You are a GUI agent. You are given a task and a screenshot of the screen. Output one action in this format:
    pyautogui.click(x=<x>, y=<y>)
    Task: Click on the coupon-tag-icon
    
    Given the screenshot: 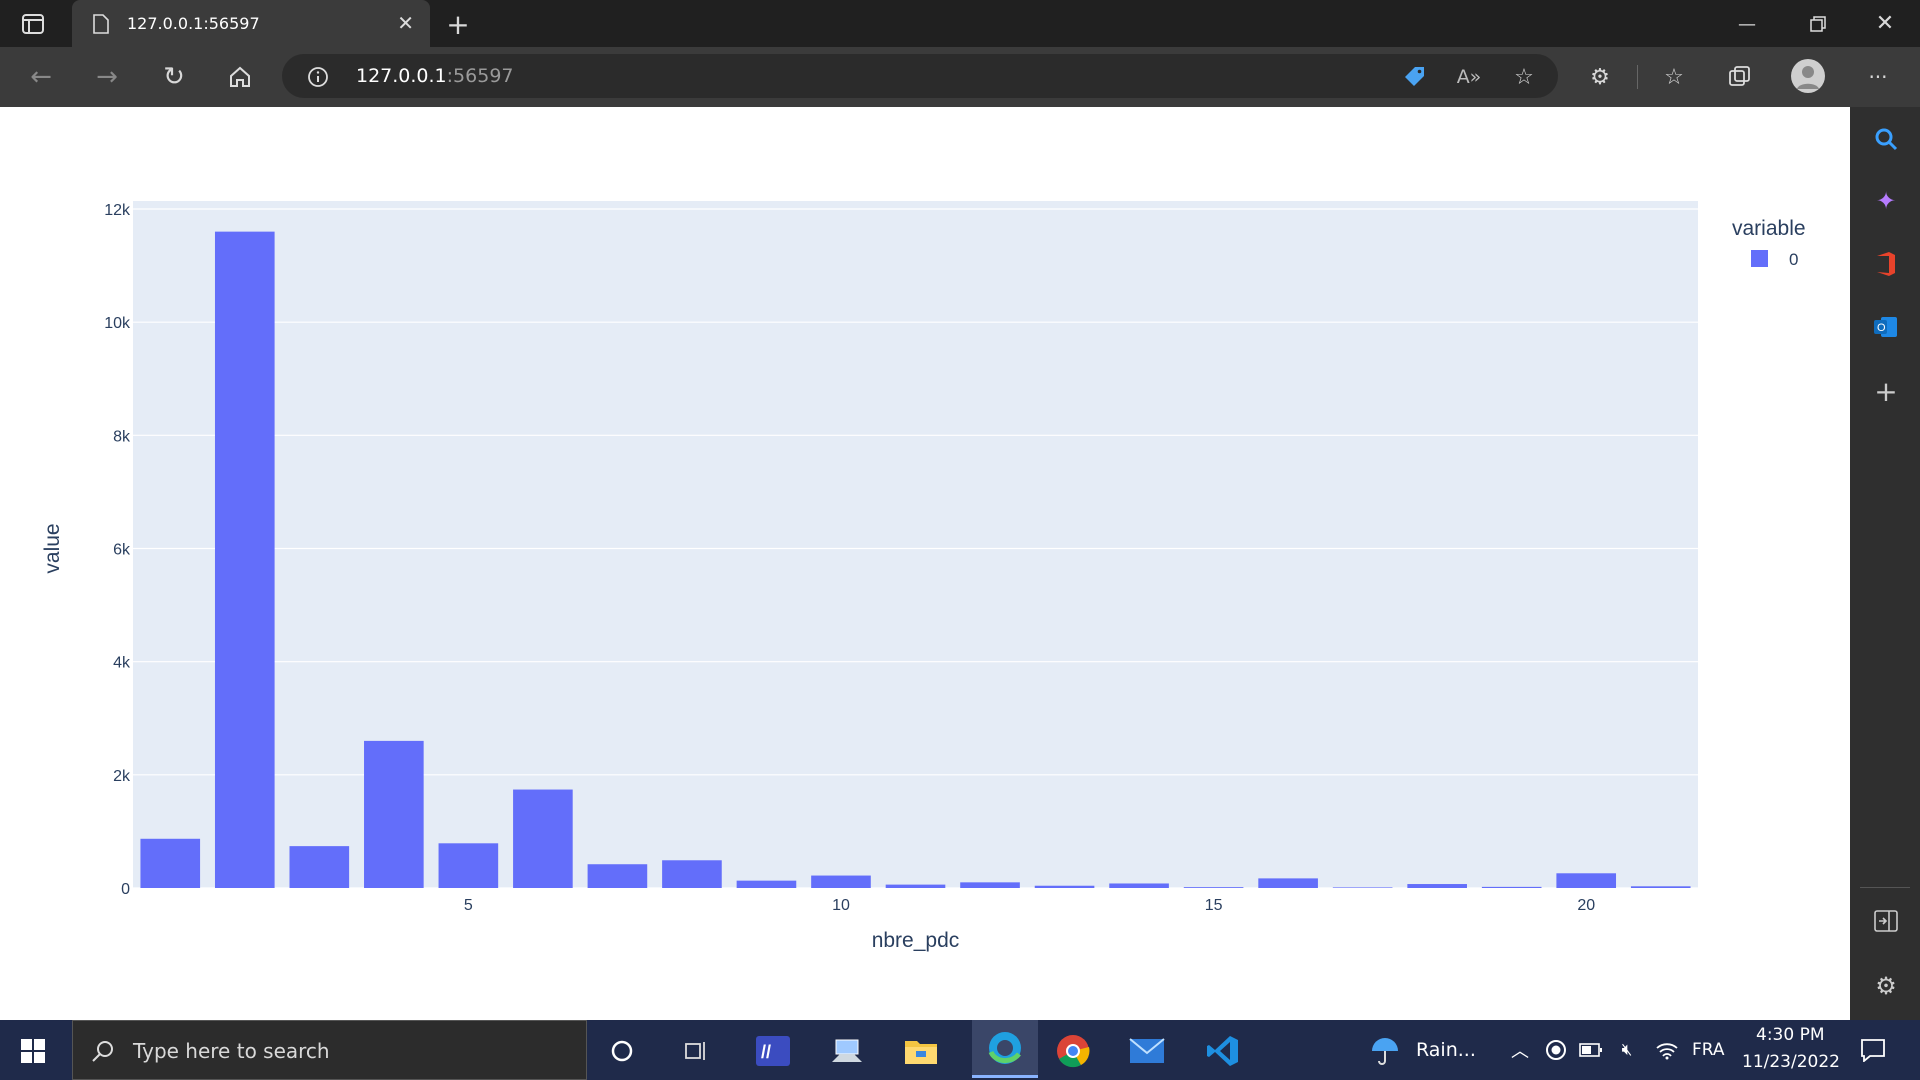 What is the action you would take?
    pyautogui.click(x=1415, y=77)
    